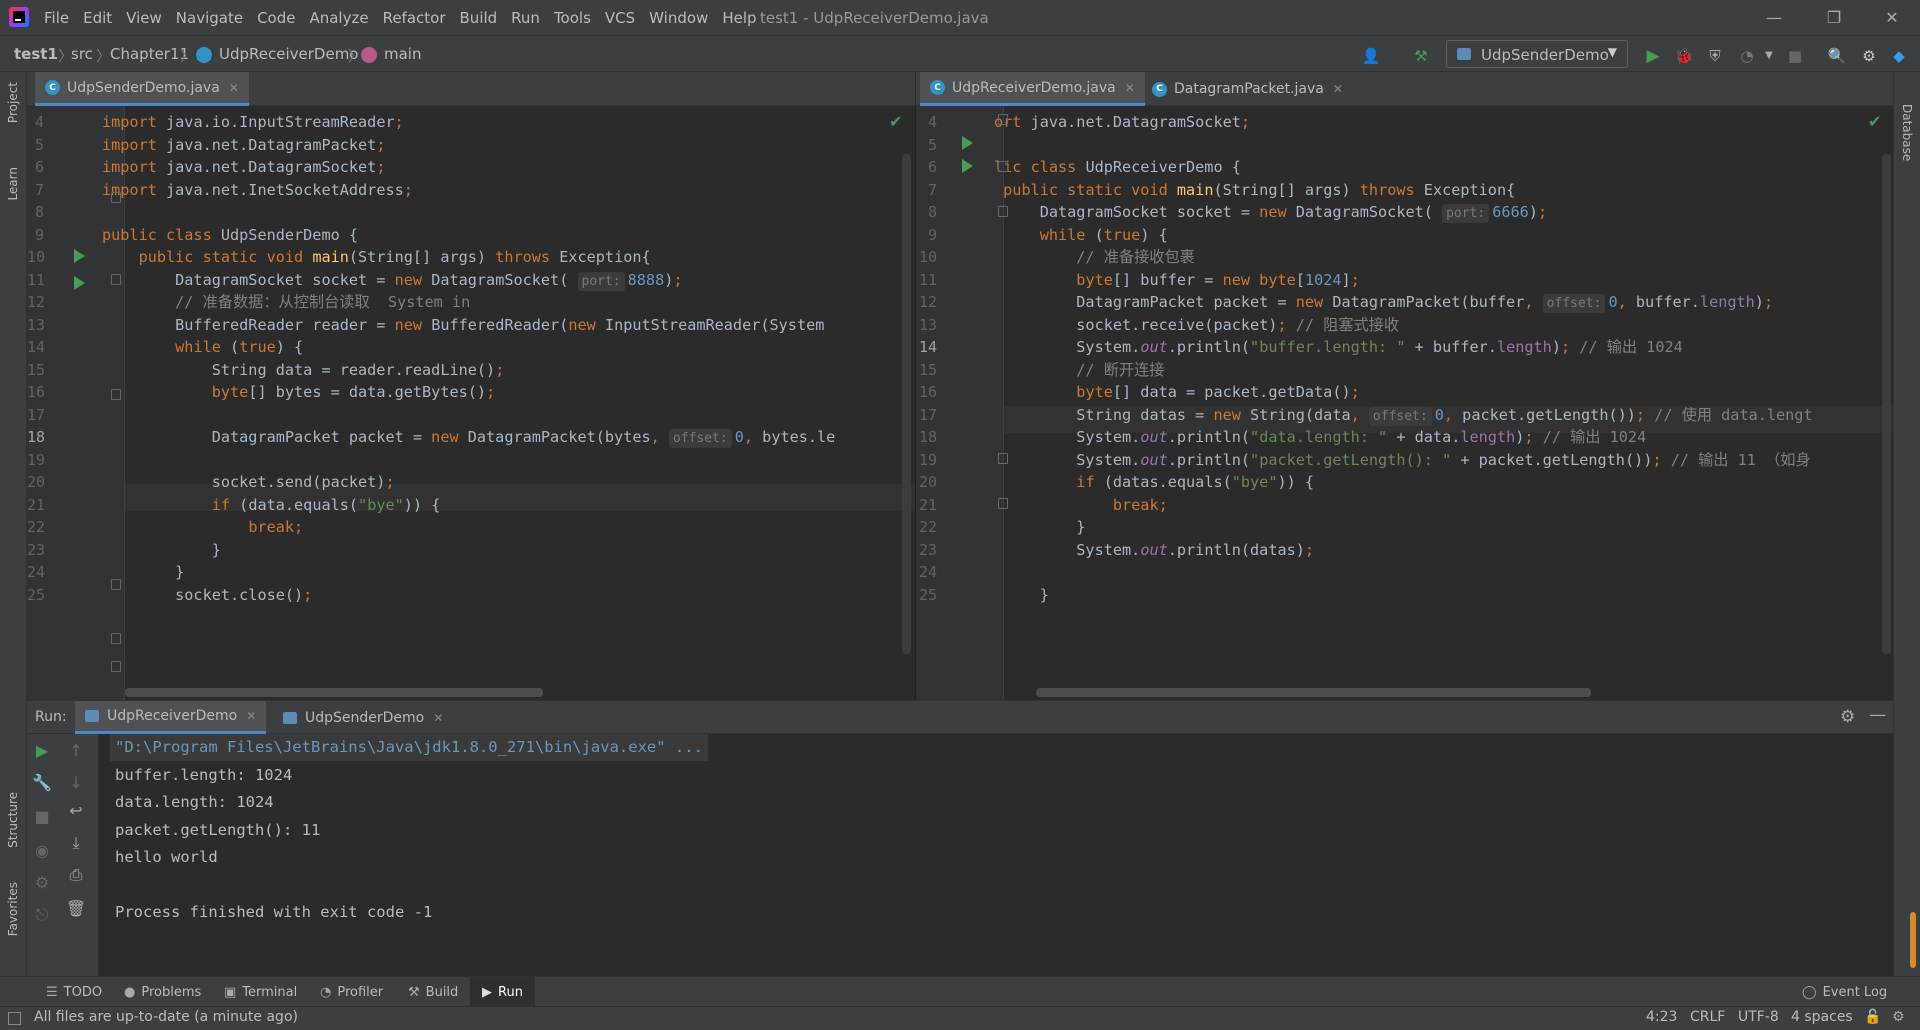 The image size is (1920, 1030). Describe the element at coordinates (1421, 56) in the screenshot. I see `build-hammer-icon: ⚒` at that location.